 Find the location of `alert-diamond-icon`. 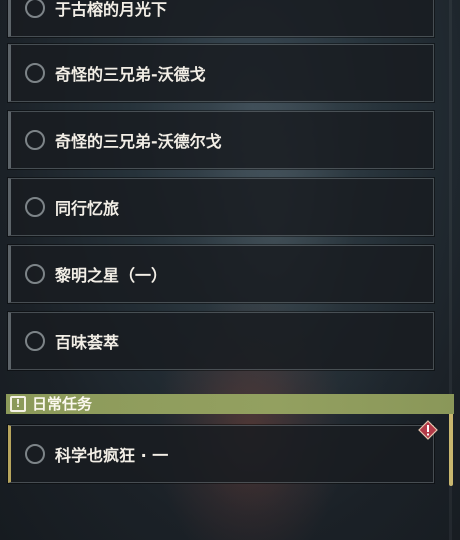

alert-diamond-icon is located at coordinates (428, 430).